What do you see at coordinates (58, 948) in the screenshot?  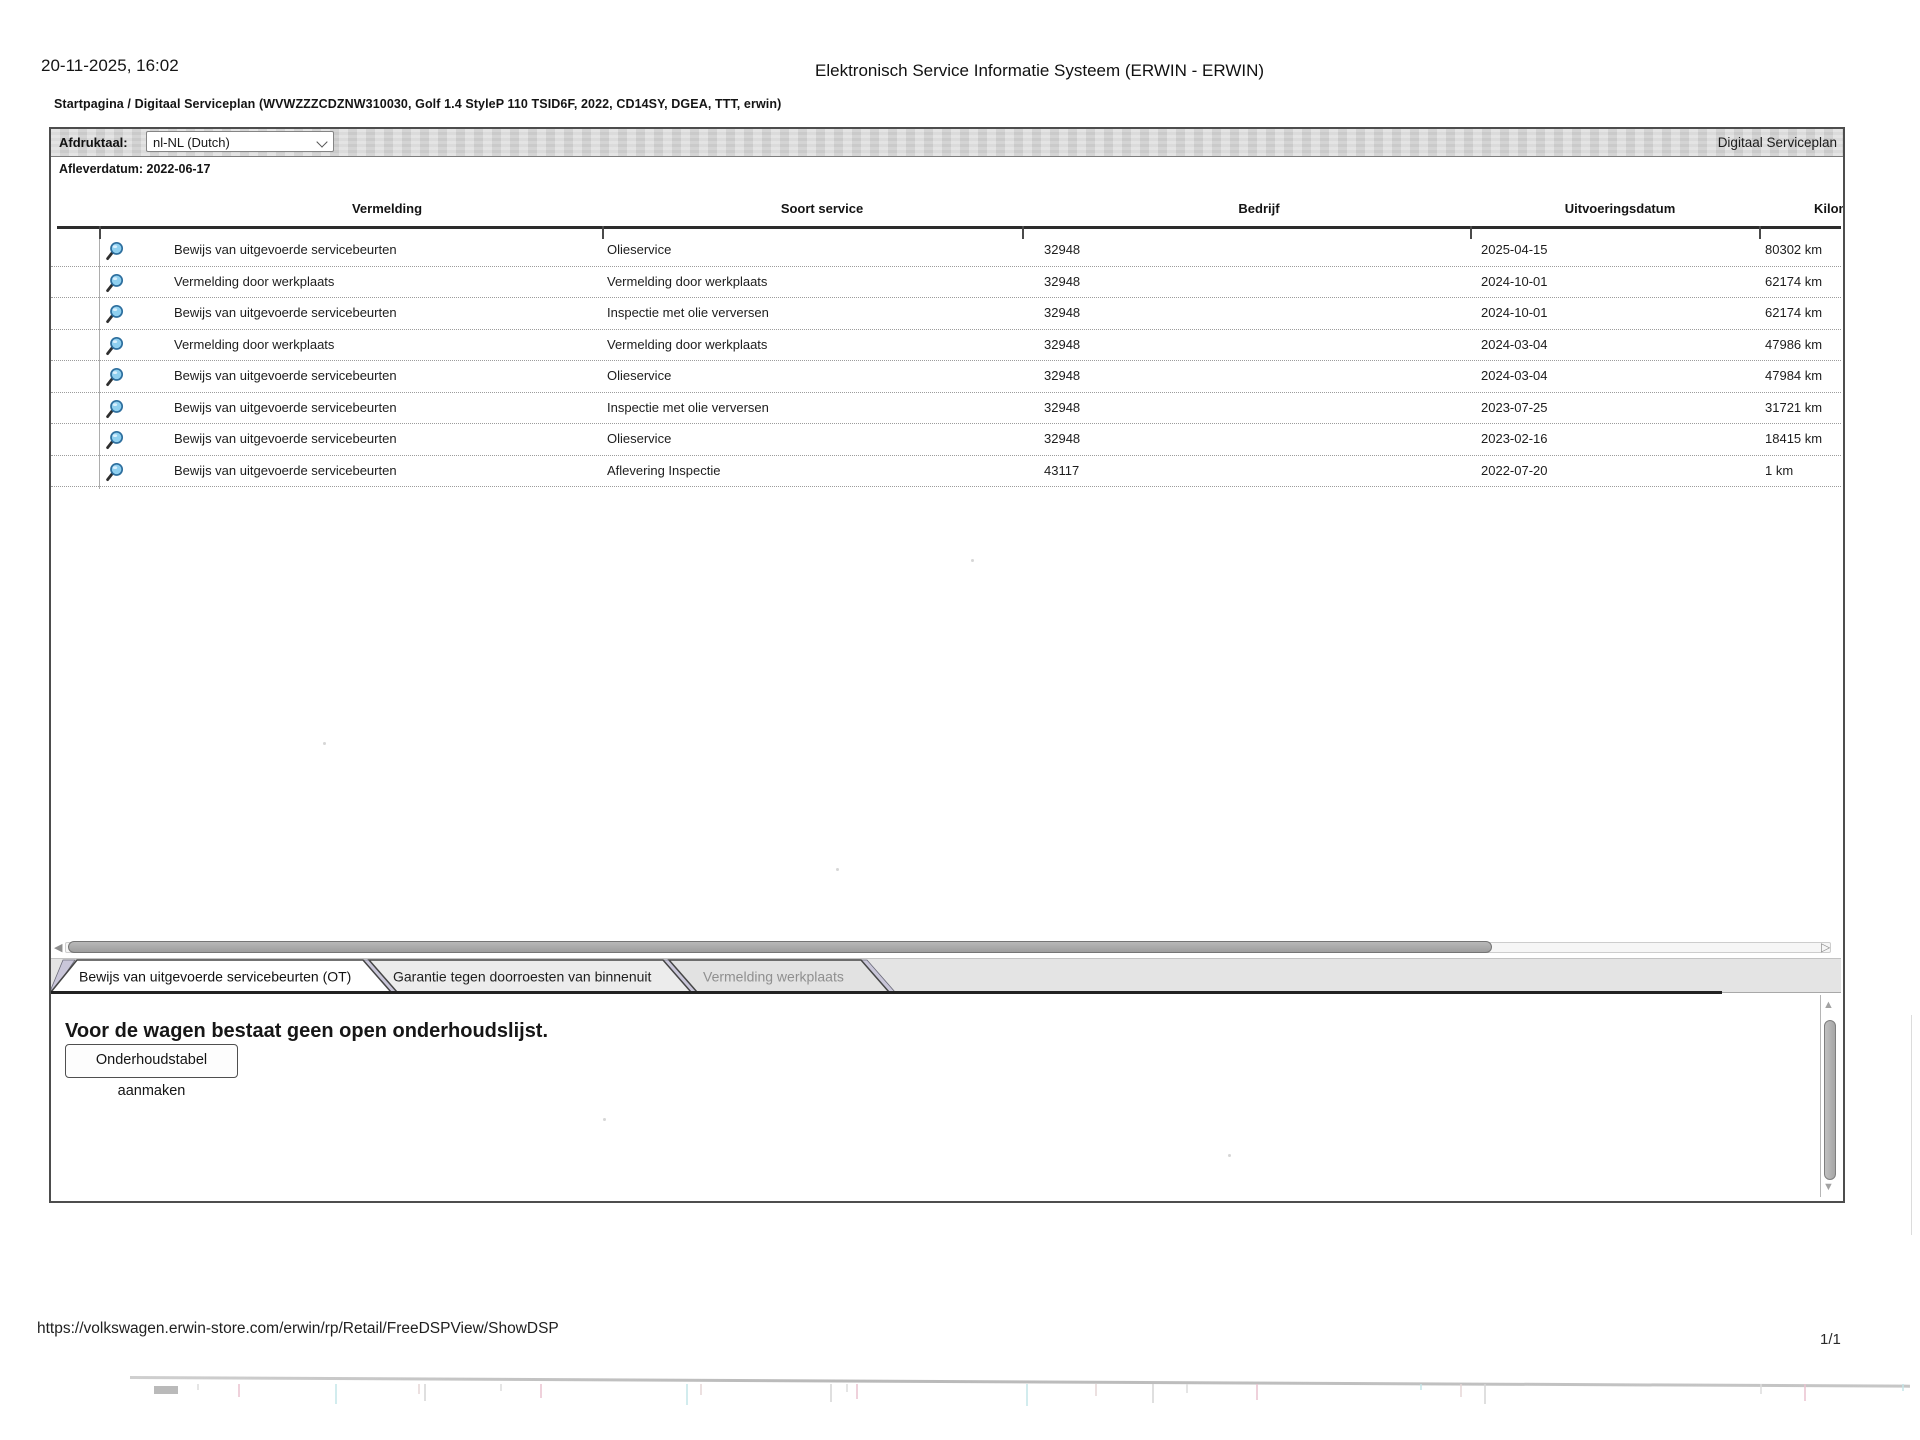 I see `scroll-left-arrow-icon: ◀` at bounding box center [58, 948].